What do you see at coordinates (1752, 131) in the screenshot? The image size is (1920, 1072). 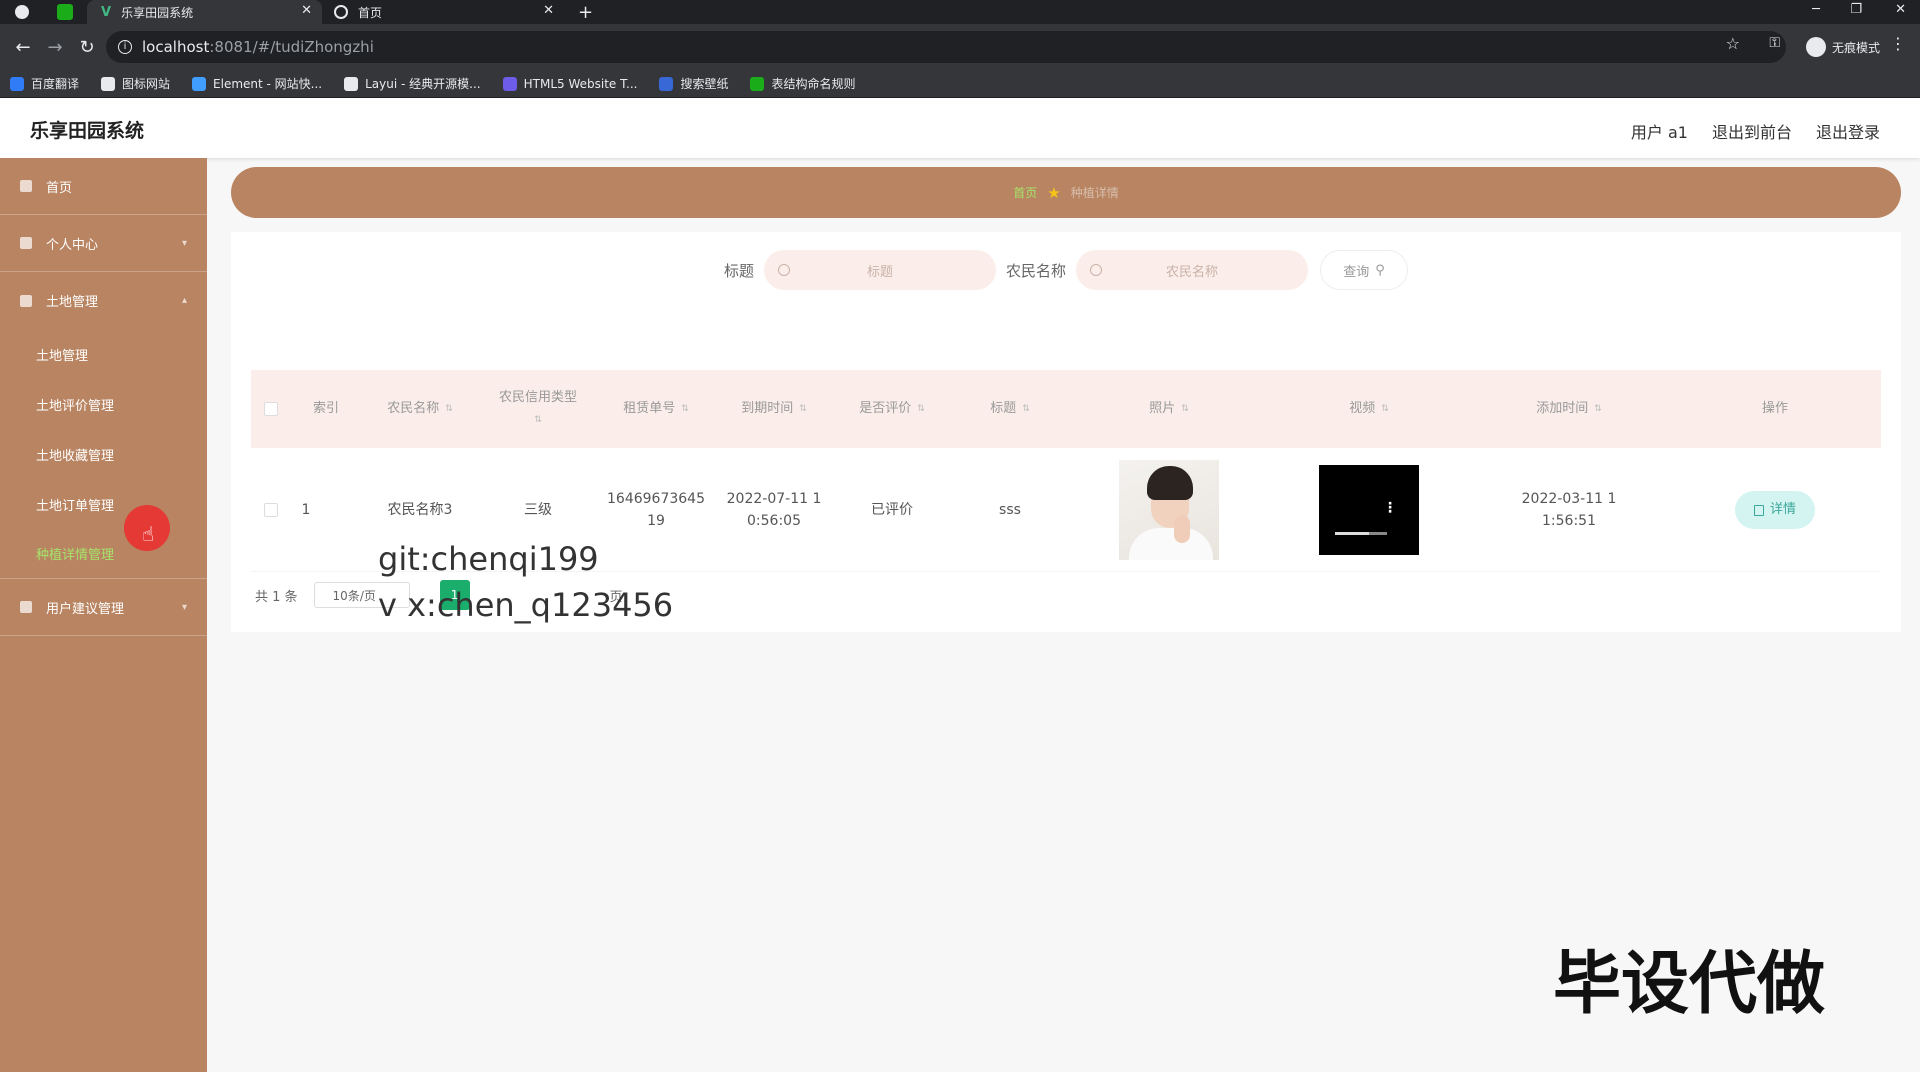 I see `back-to-frontend-link: 退出到前台` at bounding box center [1752, 131].